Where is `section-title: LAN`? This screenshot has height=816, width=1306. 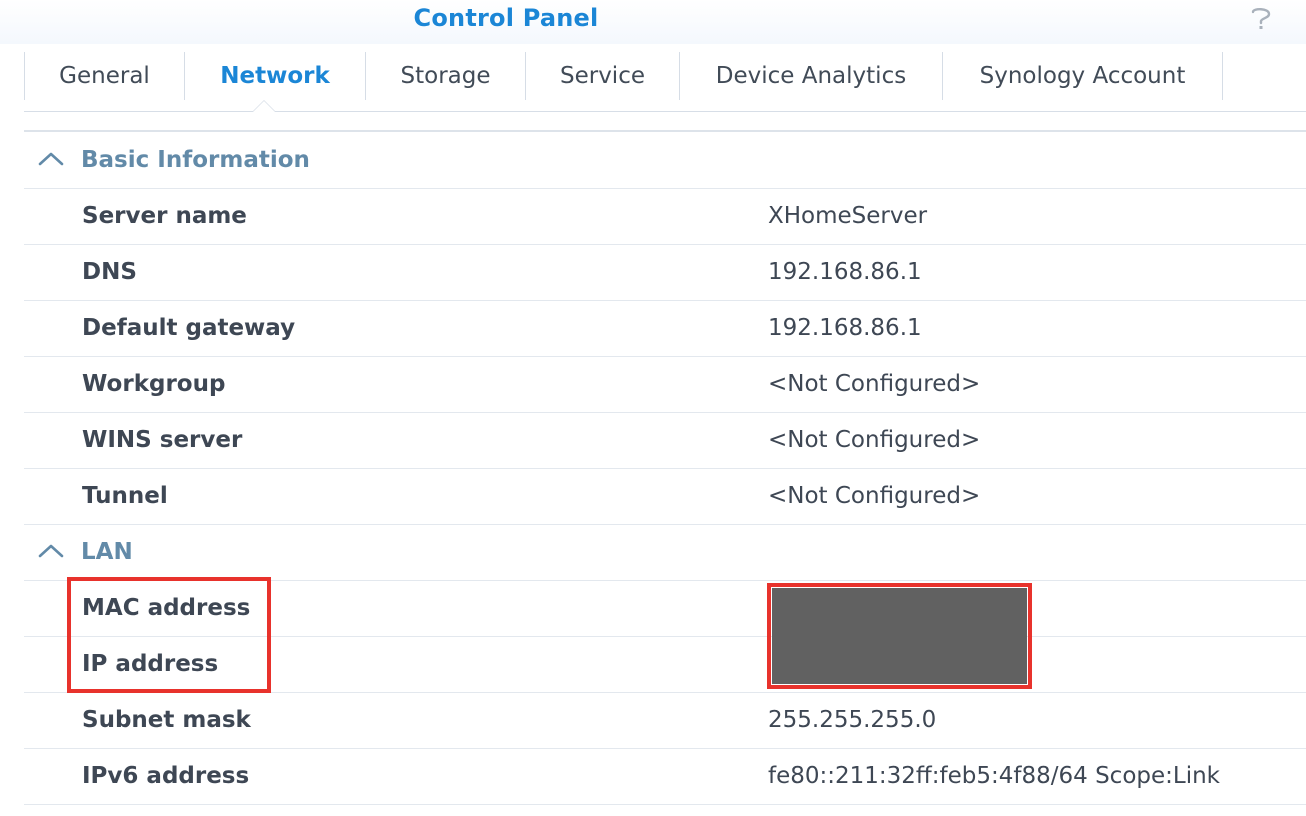 section-title: LAN is located at coordinates (107, 552).